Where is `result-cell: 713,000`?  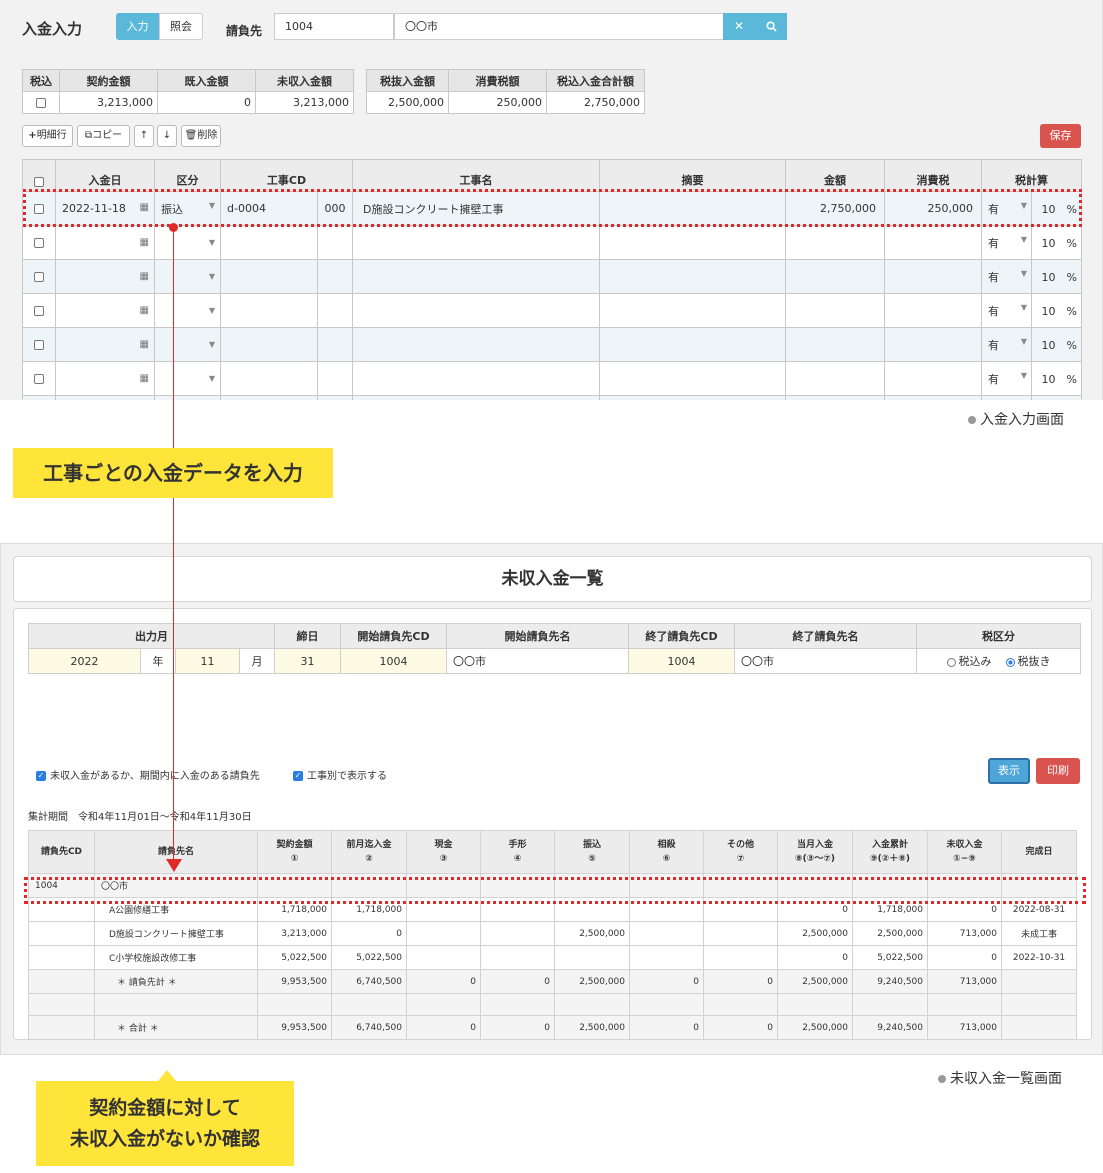 result-cell: 713,000 is located at coordinates (964, 1027).